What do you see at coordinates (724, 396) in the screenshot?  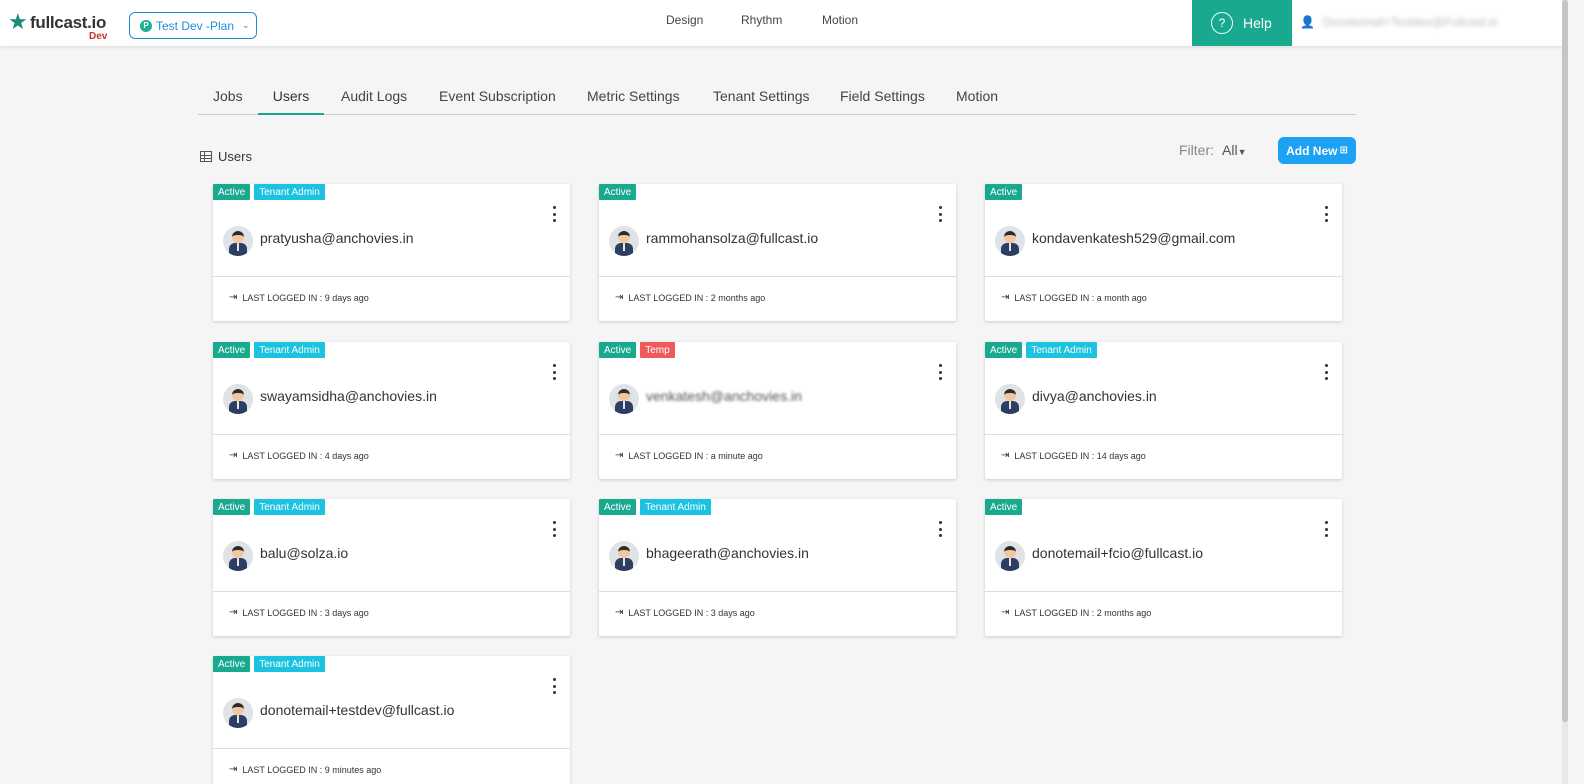 I see `user-email: venkatesh@anchovies.in` at bounding box center [724, 396].